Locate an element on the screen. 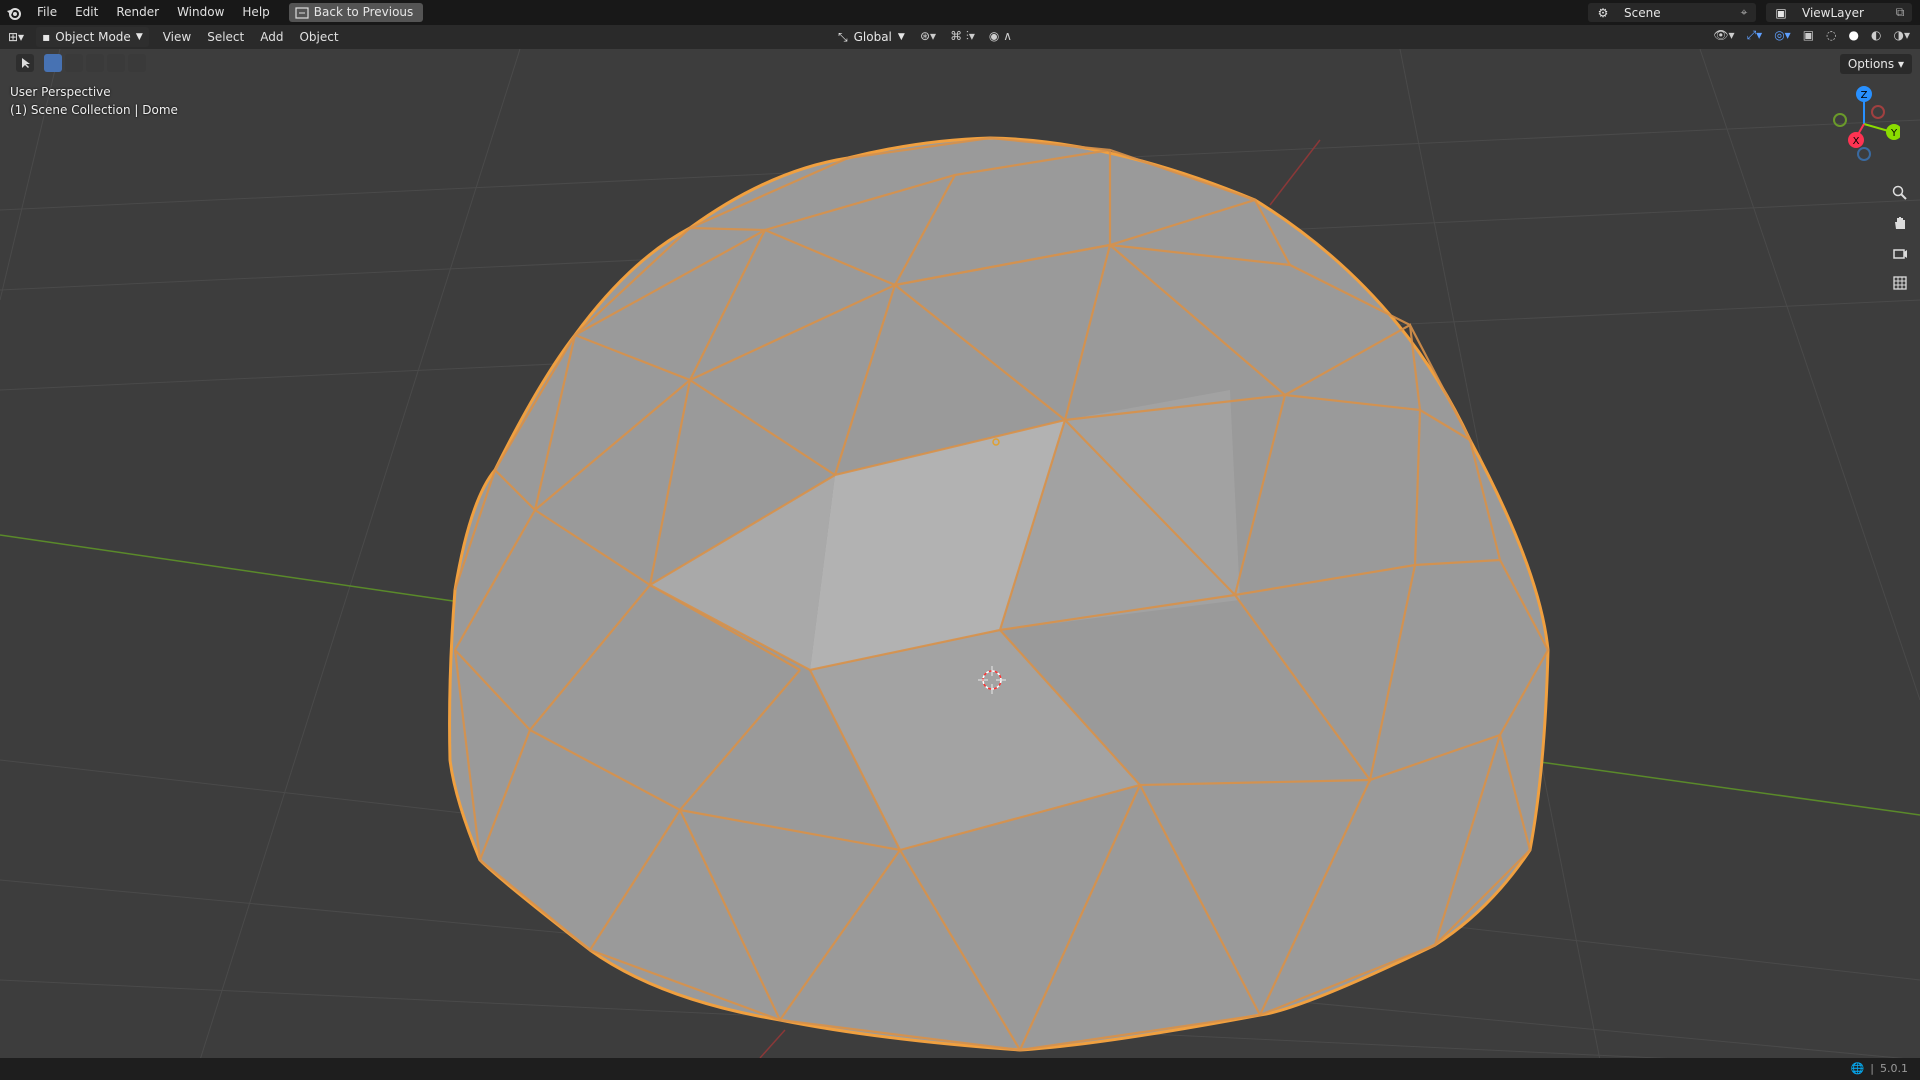 This screenshot has height=1080, width=1920. view-layer-name: ViewLayer is located at coordinates (1833, 12).